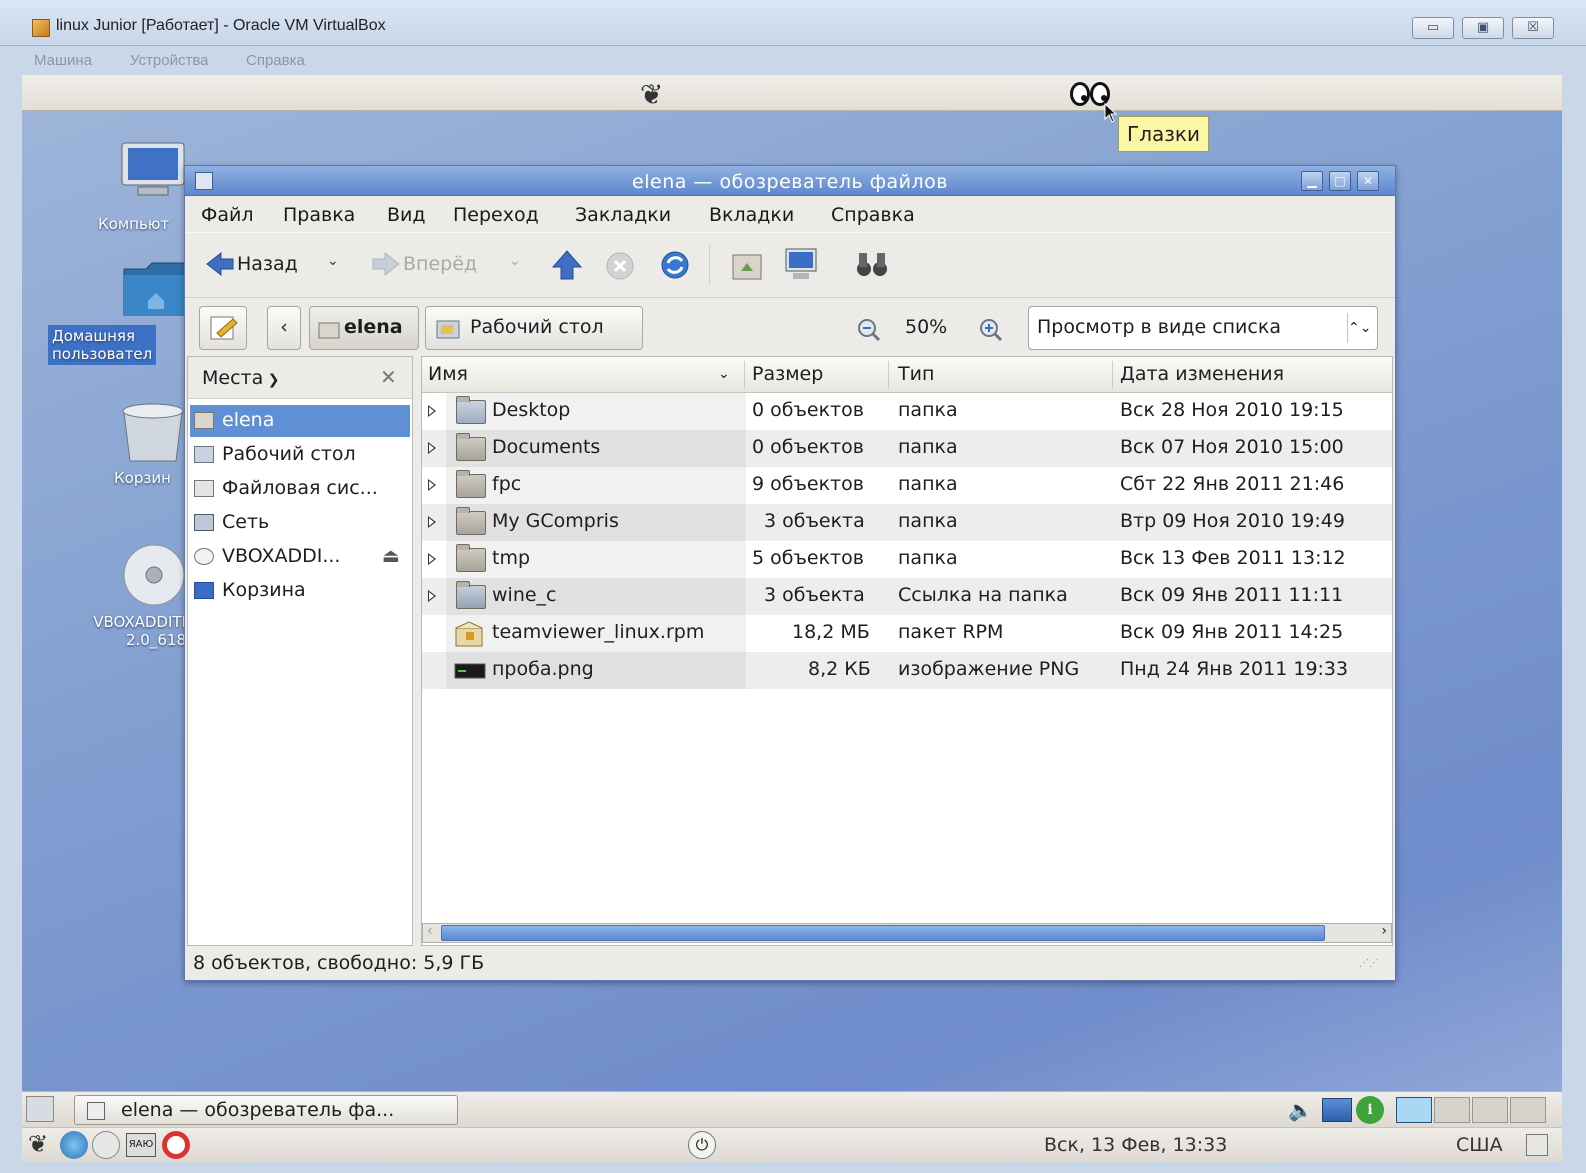 The height and width of the screenshot is (1173, 1586). I want to click on menu-view: Вид, so click(406, 215).